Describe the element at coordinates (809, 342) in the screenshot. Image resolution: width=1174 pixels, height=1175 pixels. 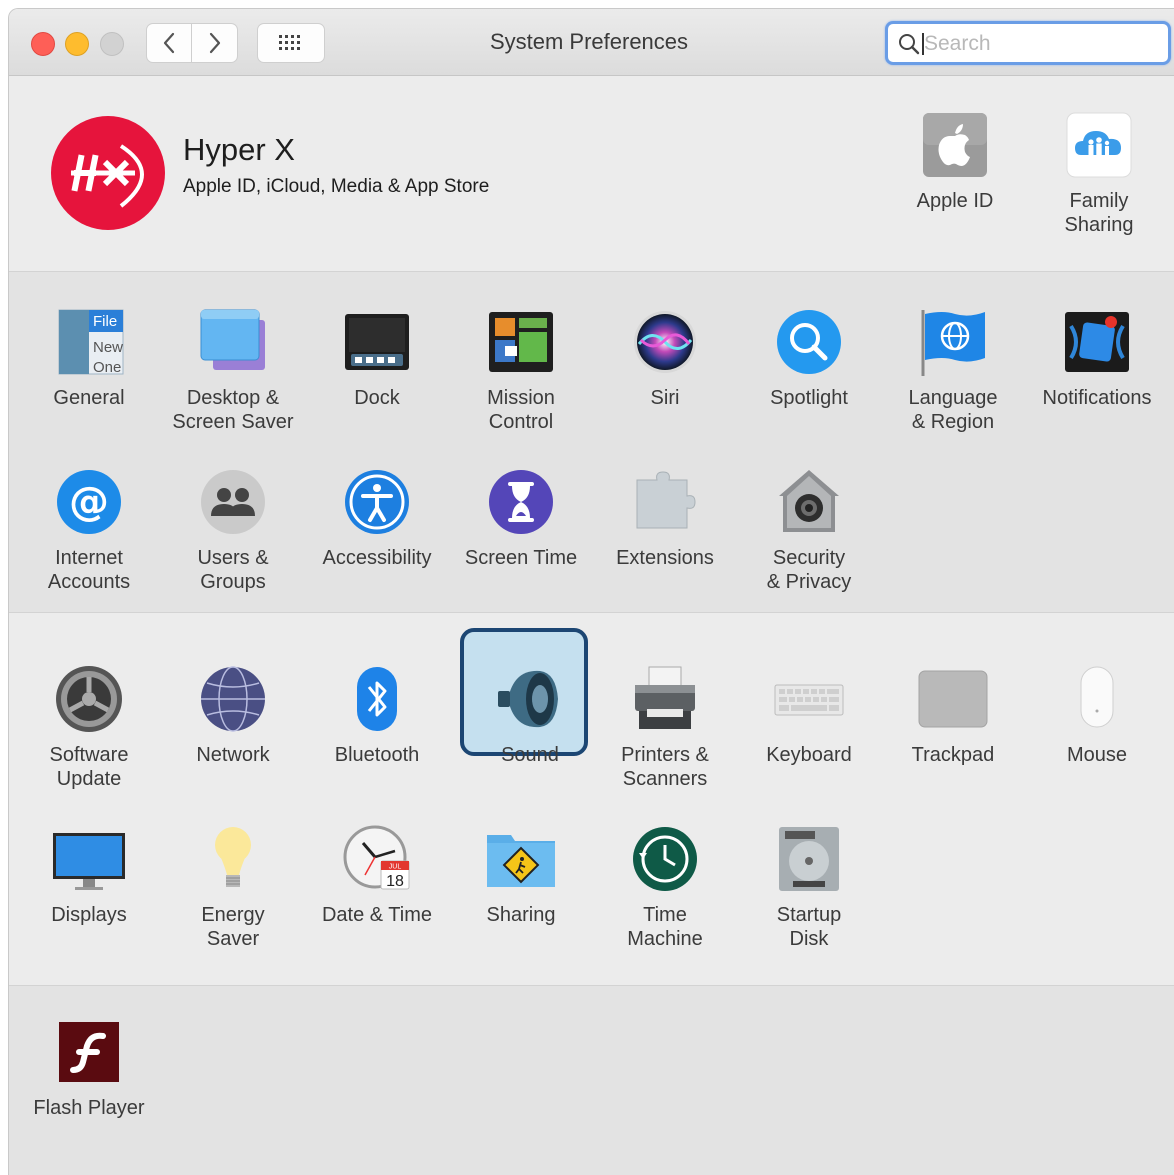
I see `spotlight-icon` at that location.